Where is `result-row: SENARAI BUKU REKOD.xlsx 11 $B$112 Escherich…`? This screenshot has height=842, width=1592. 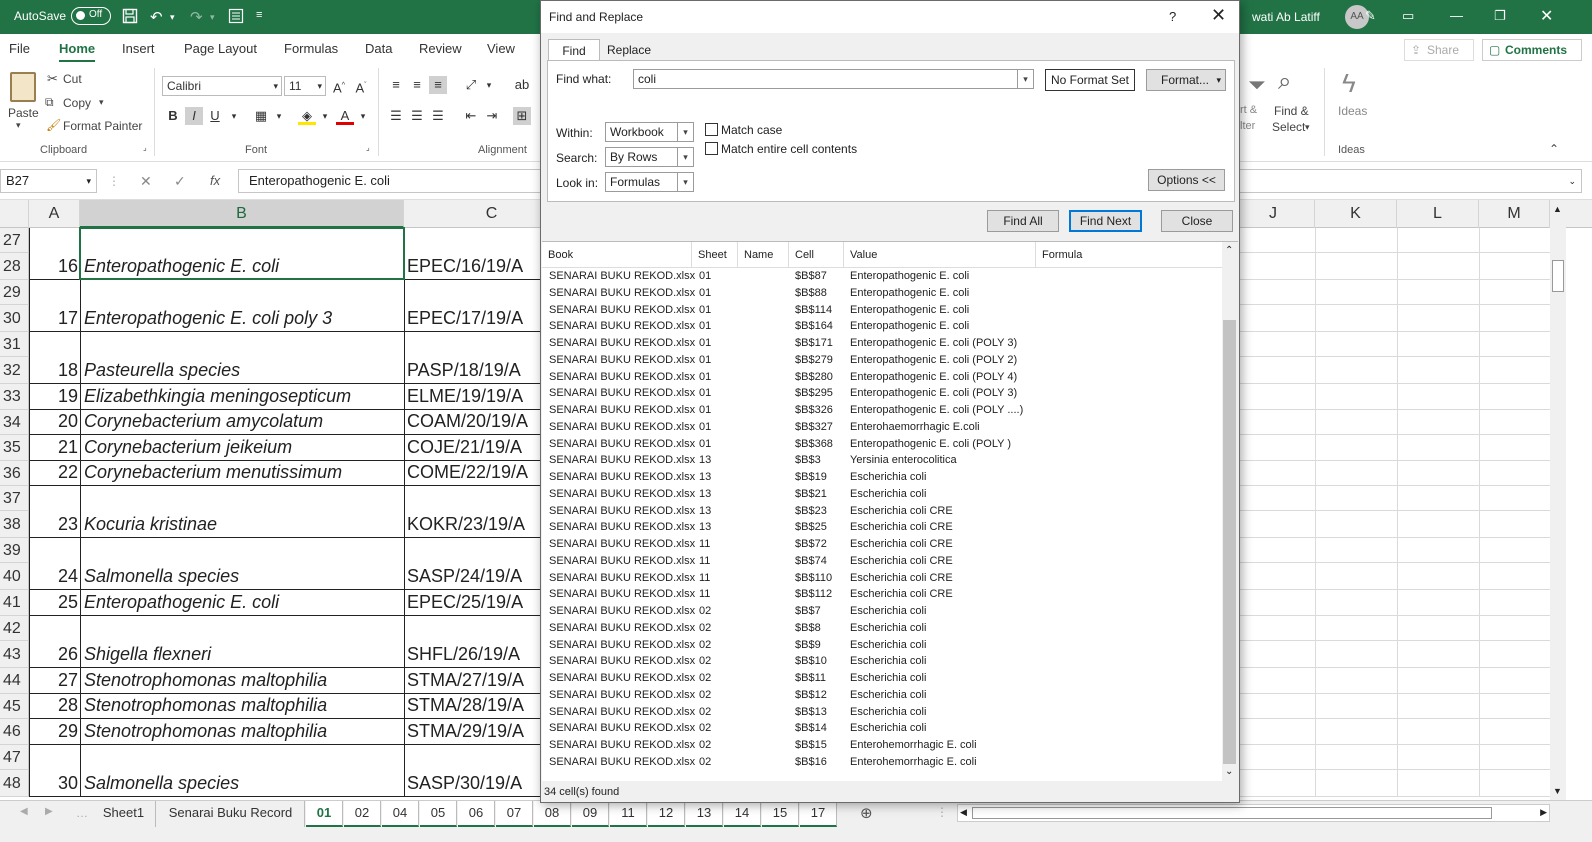
result-row: SENARAI BUKU REKOD.xlsx 11 $B$112 Escherich… is located at coordinates (882, 594).